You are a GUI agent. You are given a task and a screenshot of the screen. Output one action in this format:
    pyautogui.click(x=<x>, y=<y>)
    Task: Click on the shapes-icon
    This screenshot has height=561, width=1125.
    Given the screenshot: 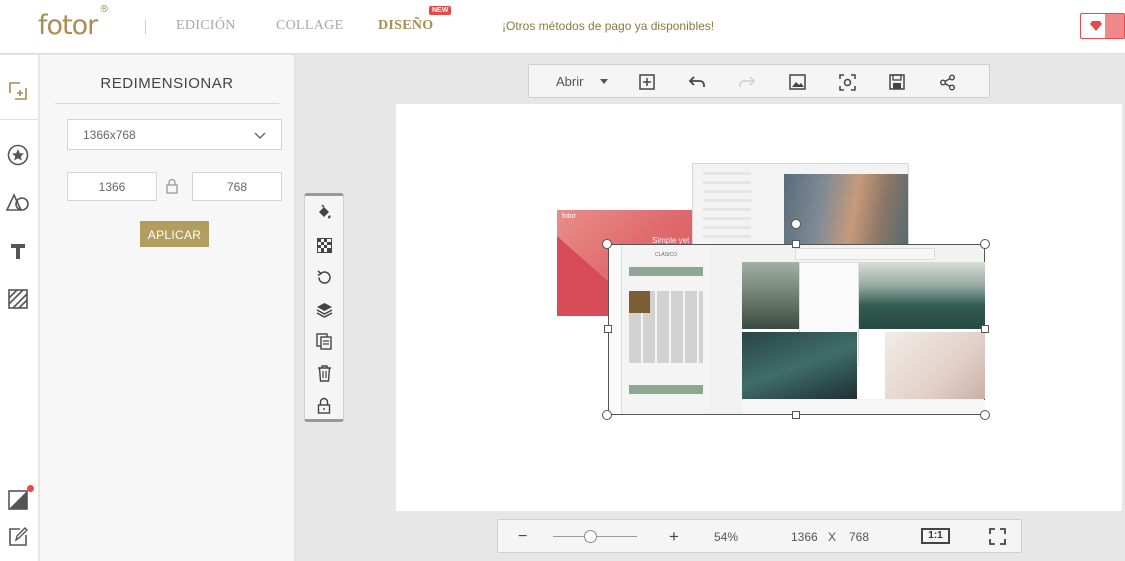 What is the action you would take?
    pyautogui.click(x=18, y=203)
    